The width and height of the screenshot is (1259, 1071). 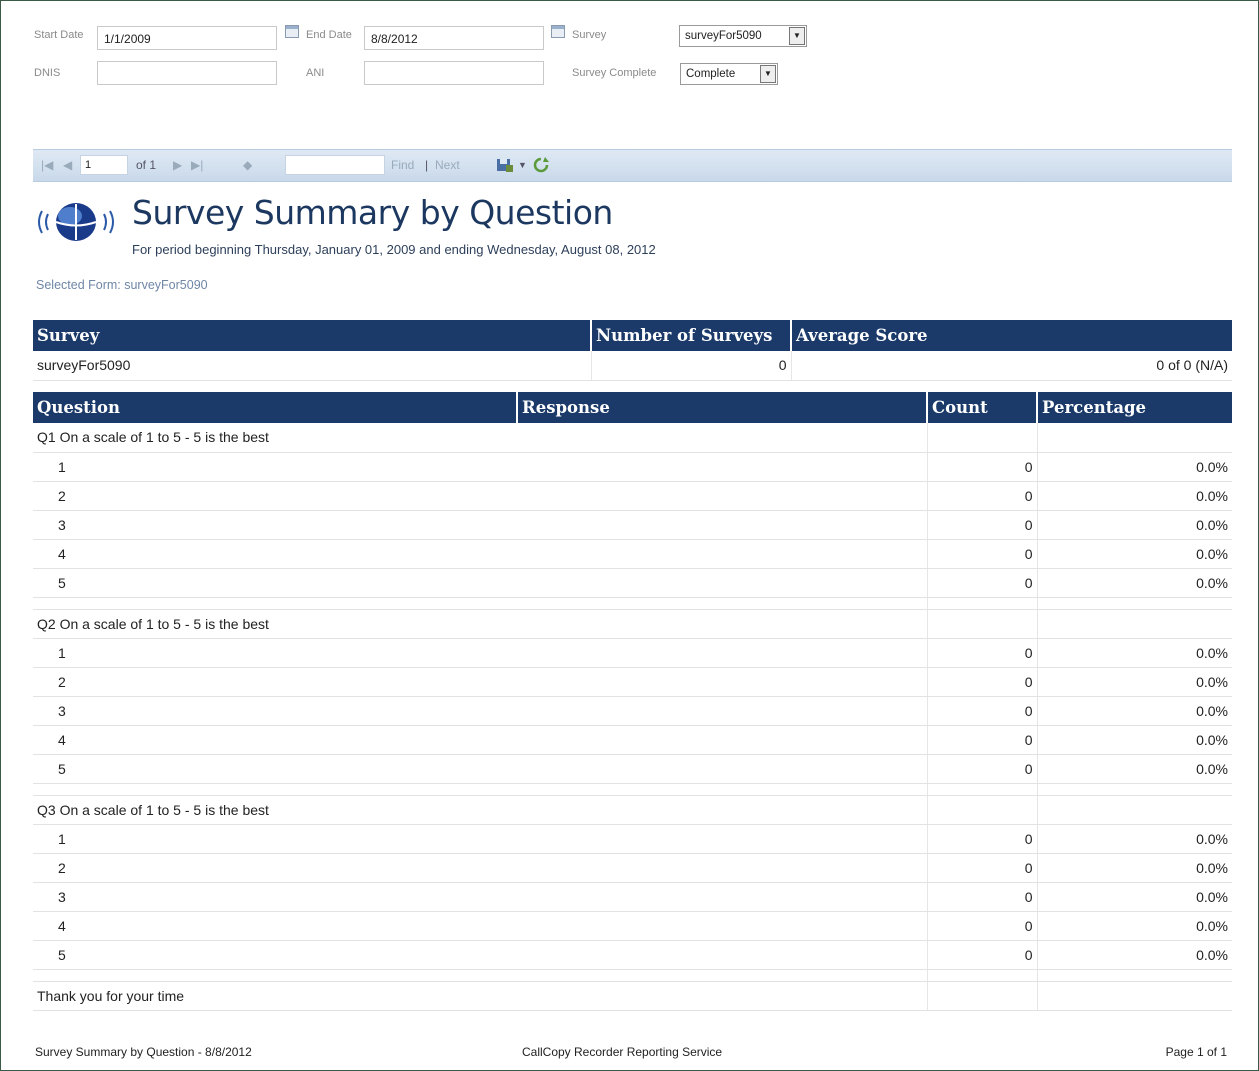 What do you see at coordinates (315, 73) in the screenshot?
I see `ani-label: ANI` at bounding box center [315, 73].